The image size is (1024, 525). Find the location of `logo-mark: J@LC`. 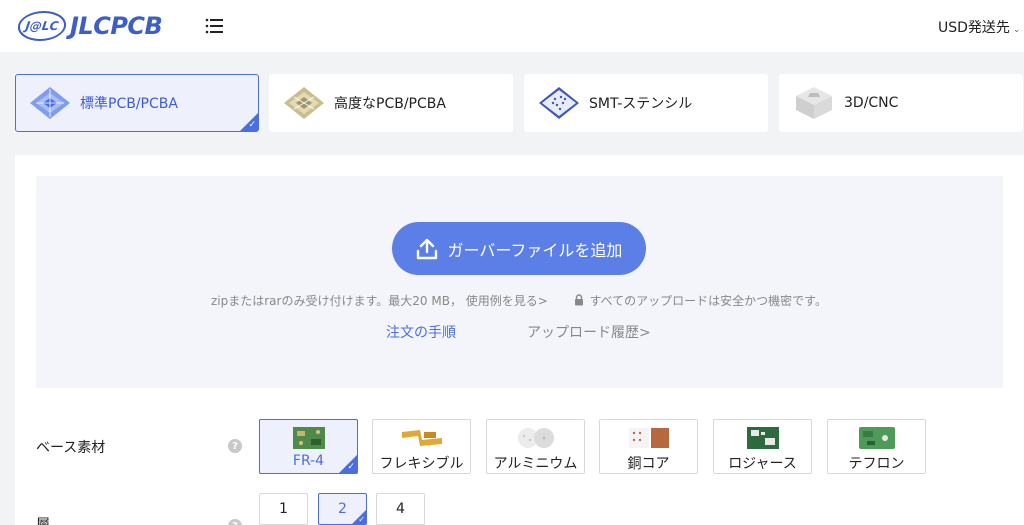

logo-mark: J@LC is located at coordinates (42, 26).